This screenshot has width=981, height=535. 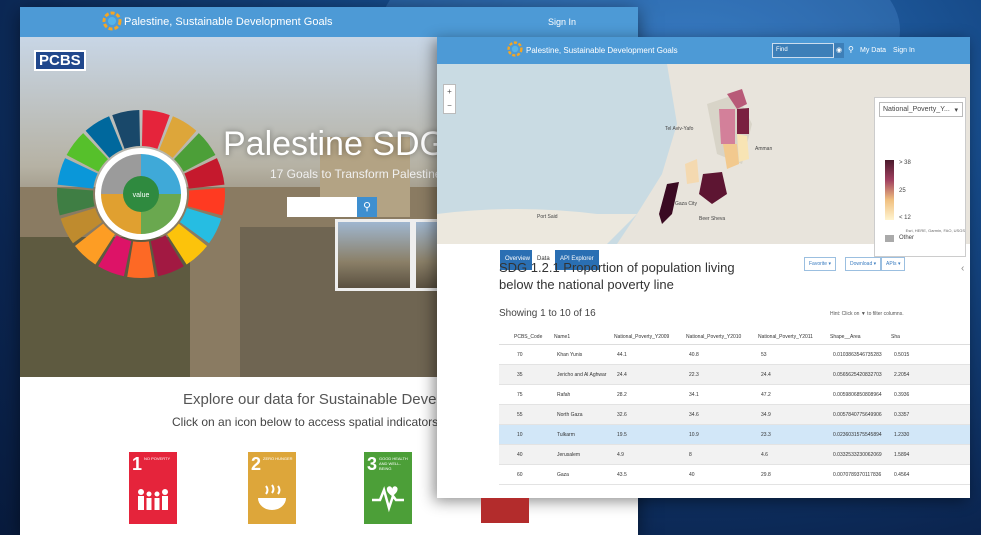 What do you see at coordinates (622, 355) in the screenshot?
I see `table-cell: 44.1` at bounding box center [622, 355].